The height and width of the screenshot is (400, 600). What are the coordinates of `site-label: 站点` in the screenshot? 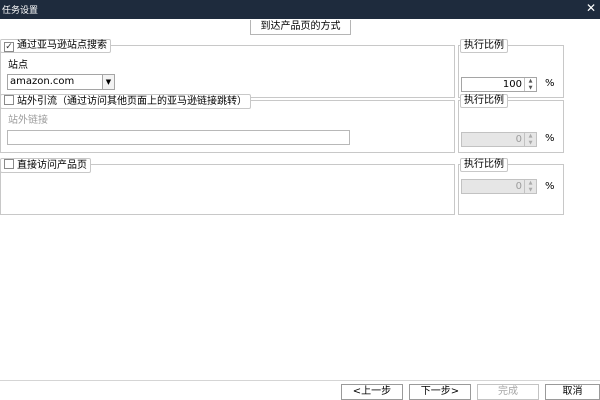 It's located at (18, 65).